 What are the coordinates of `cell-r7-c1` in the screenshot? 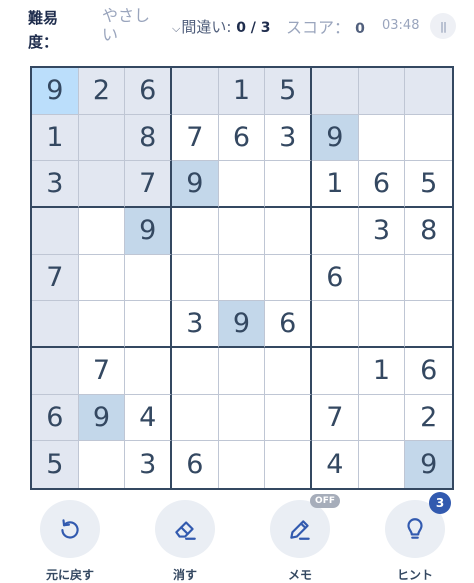 It's located at (55, 371).